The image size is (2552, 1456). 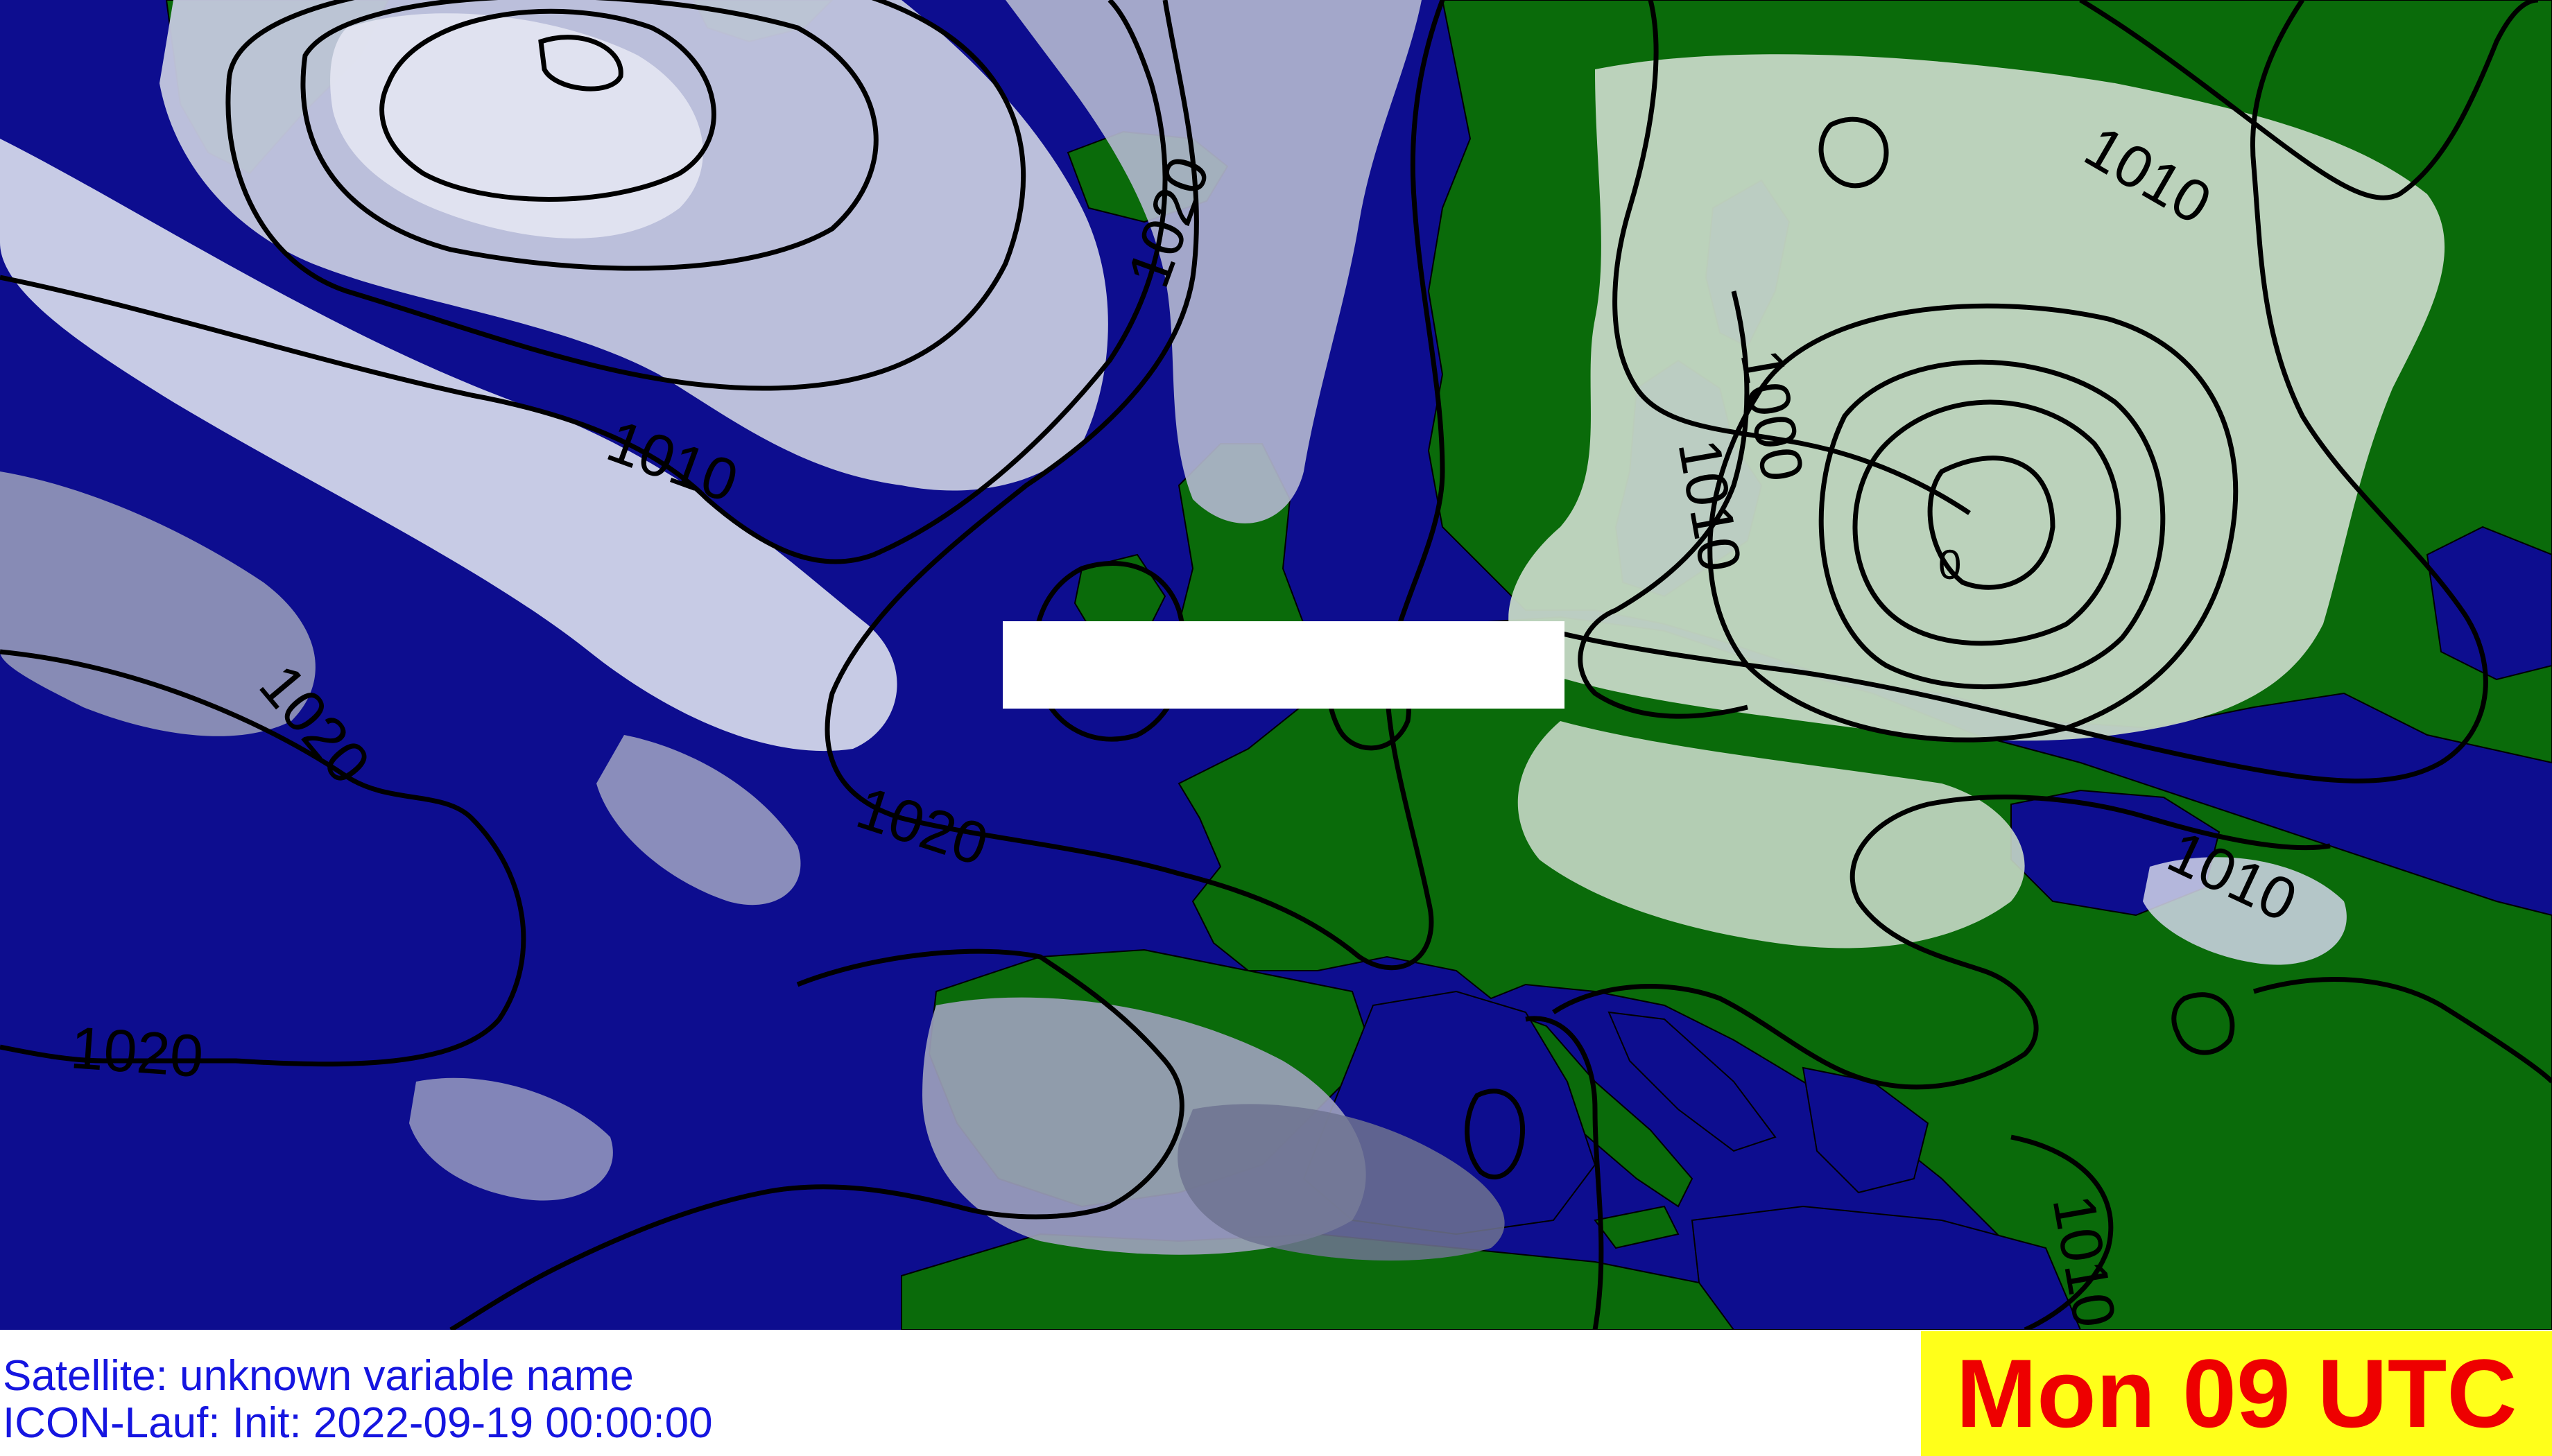 I want to click on redacted-box, so click(x=1283, y=665).